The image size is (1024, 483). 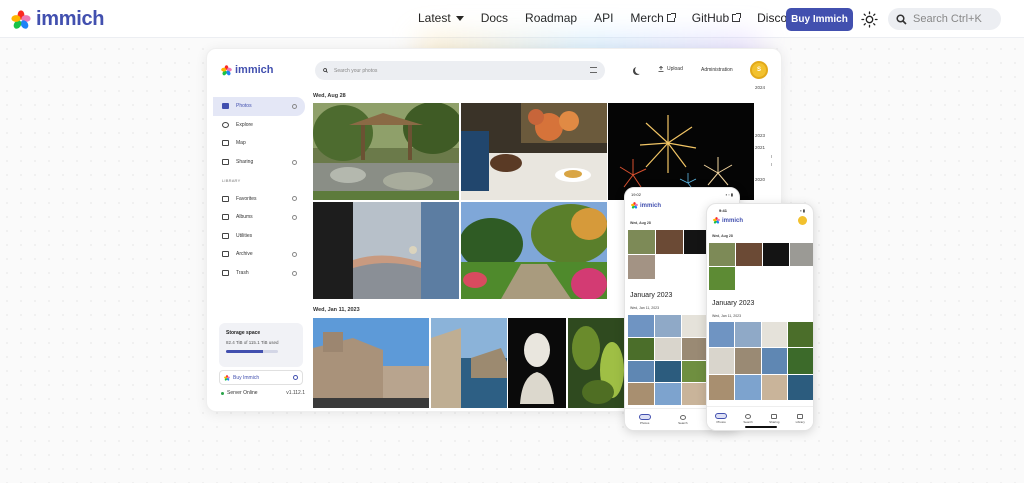 What do you see at coordinates (259, 198) in the screenshot?
I see `sidebar-item-favorites: Favorites` at bounding box center [259, 198].